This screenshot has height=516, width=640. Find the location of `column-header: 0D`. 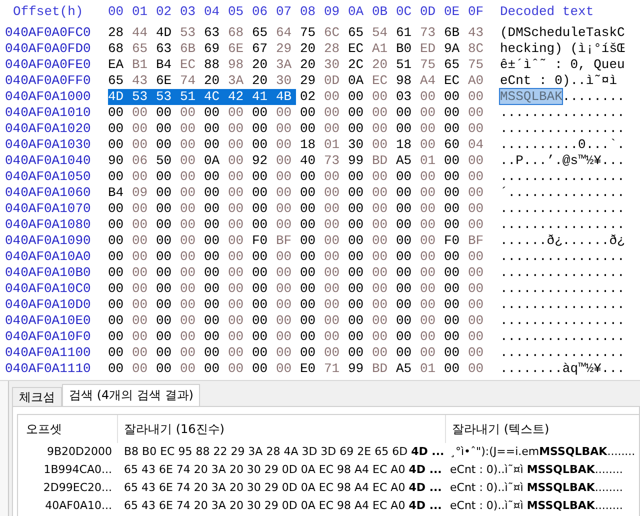

column-header: 0D is located at coordinates (428, 12).